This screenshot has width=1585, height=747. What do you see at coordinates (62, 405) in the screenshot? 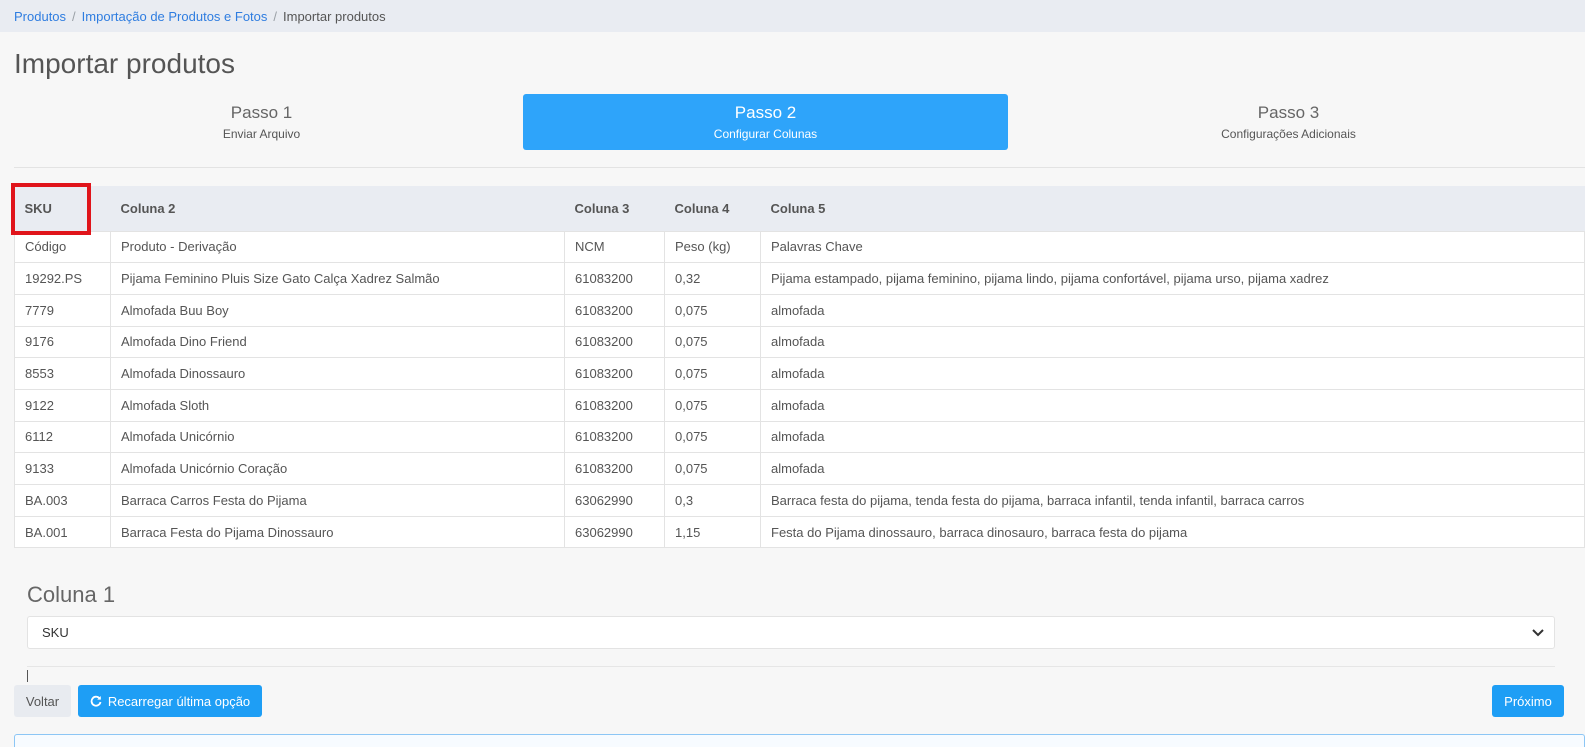
I see `table-cell: 9122` at bounding box center [62, 405].